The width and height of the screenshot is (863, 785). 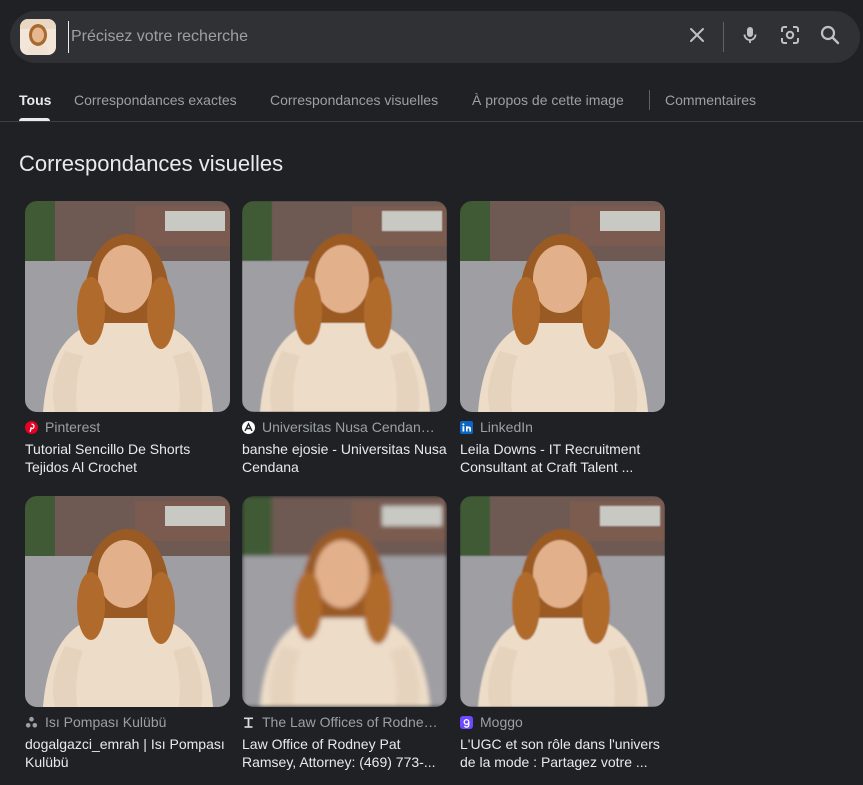 What do you see at coordinates (344, 458) in the screenshot?
I see `result-title: banshe ejosie - Universitas Nusa Cendana` at bounding box center [344, 458].